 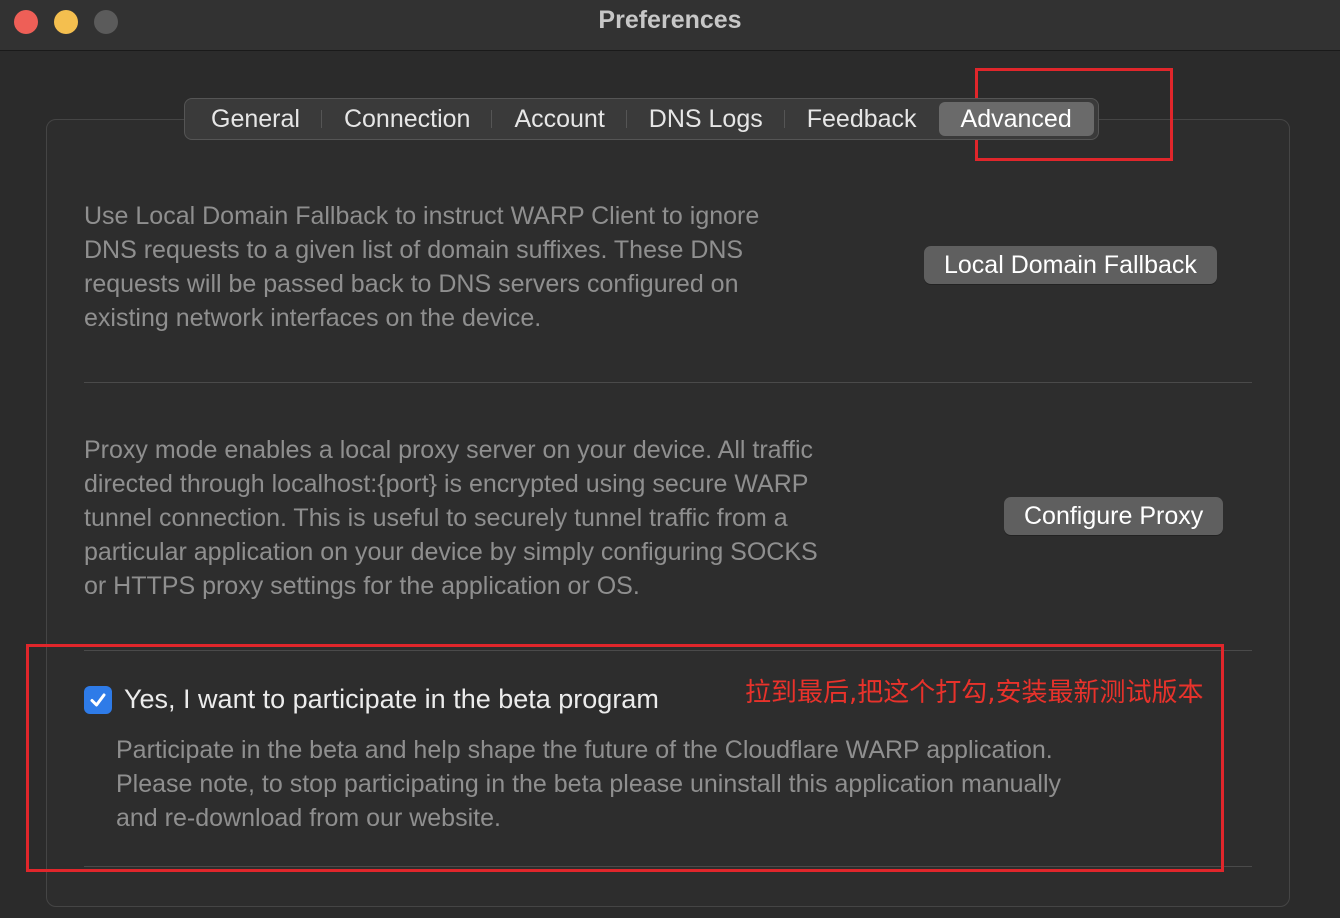 What do you see at coordinates (560, 119) in the screenshot?
I see `tab-account: Account` at bounding box center [560, 119].